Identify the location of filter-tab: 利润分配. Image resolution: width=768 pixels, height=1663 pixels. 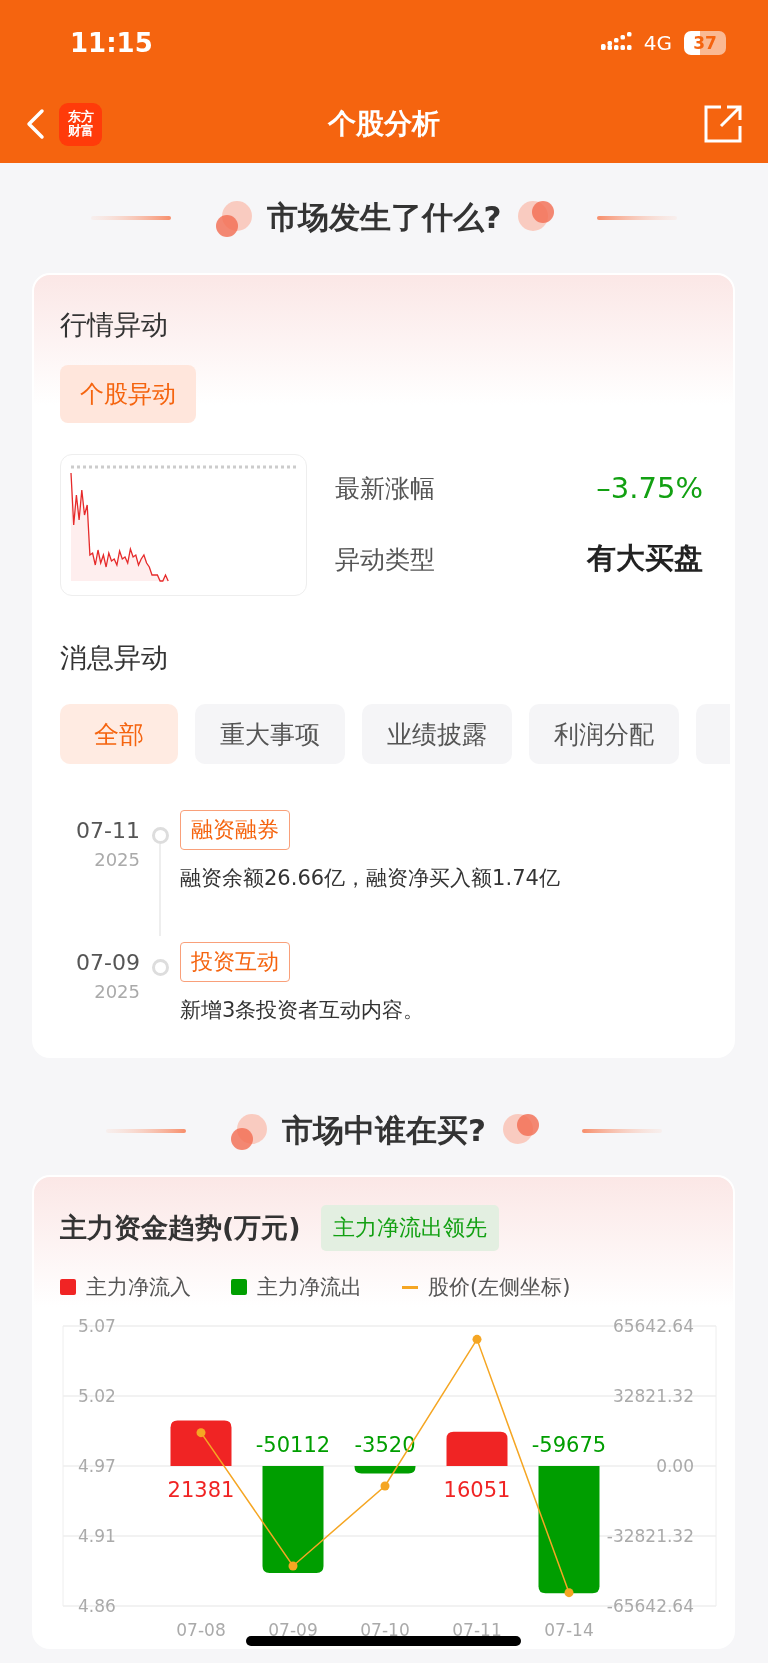
(604, 734).